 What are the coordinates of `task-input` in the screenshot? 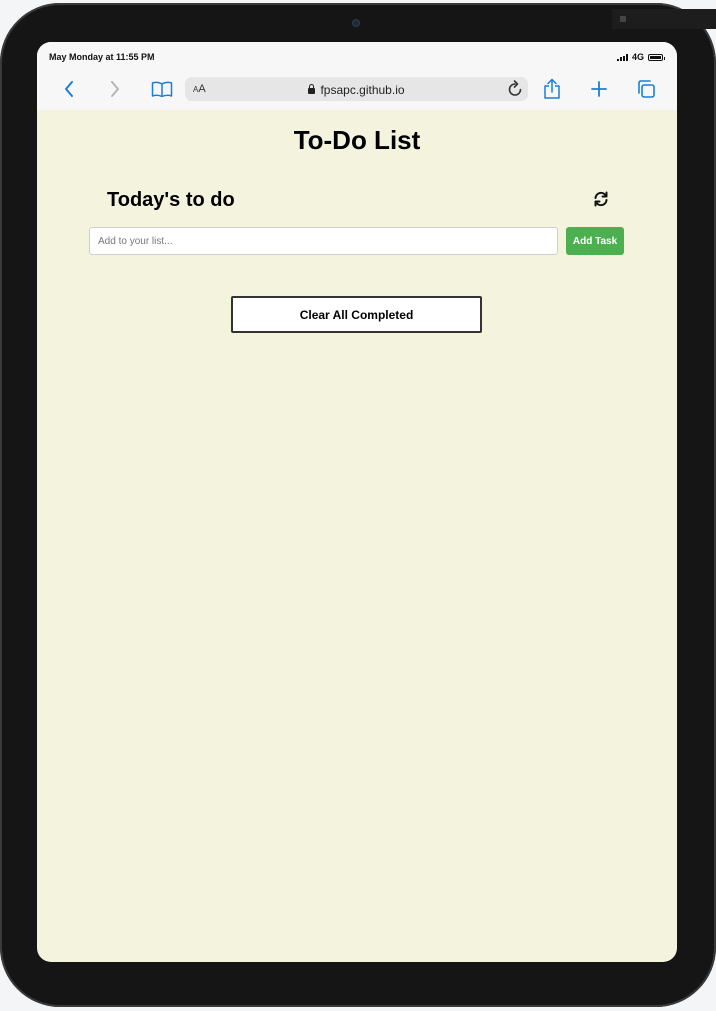 It's located at (323, 241).